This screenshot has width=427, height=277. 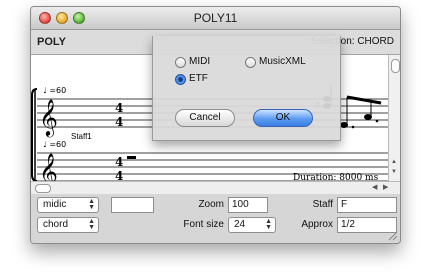 I want to click on title-bar: POLY11, so click(x=215, y=18).